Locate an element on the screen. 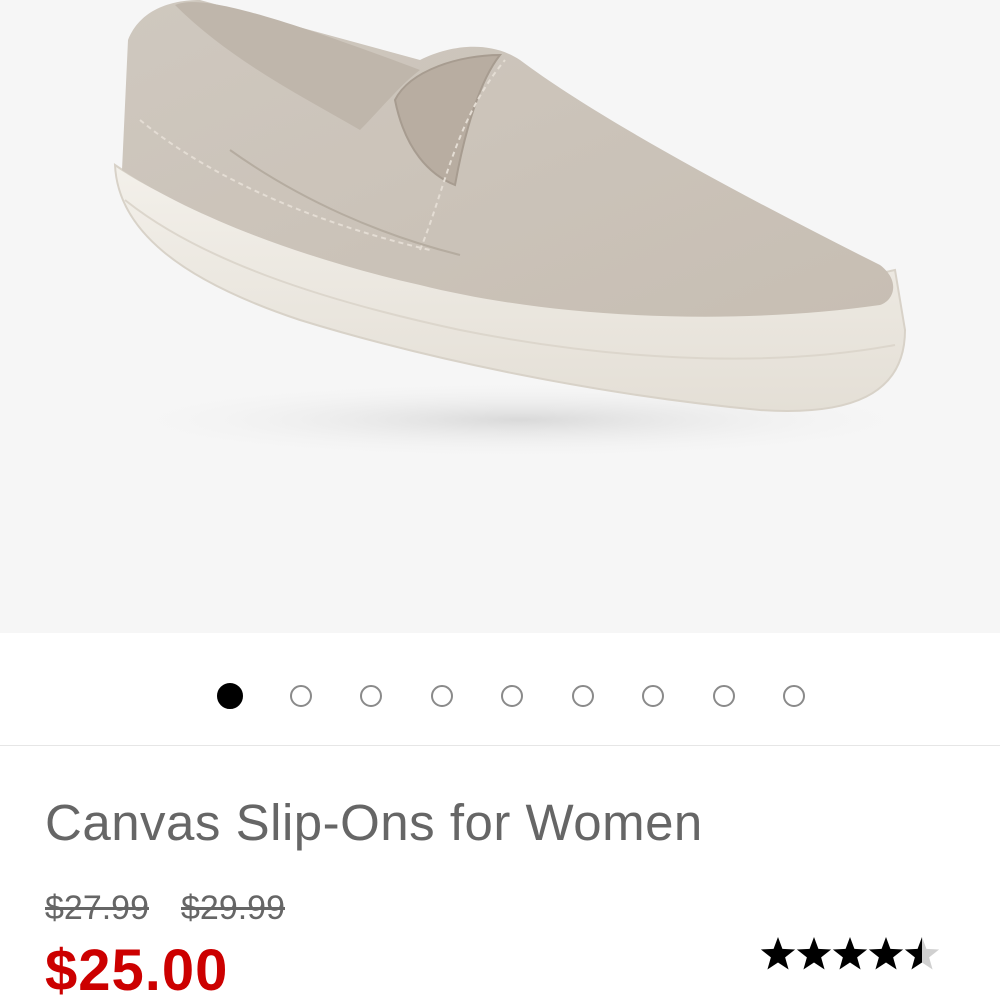 The height and width of the screenshot is (1004, 1000). original-price: $27.99 is located at coordinates (97, 908).